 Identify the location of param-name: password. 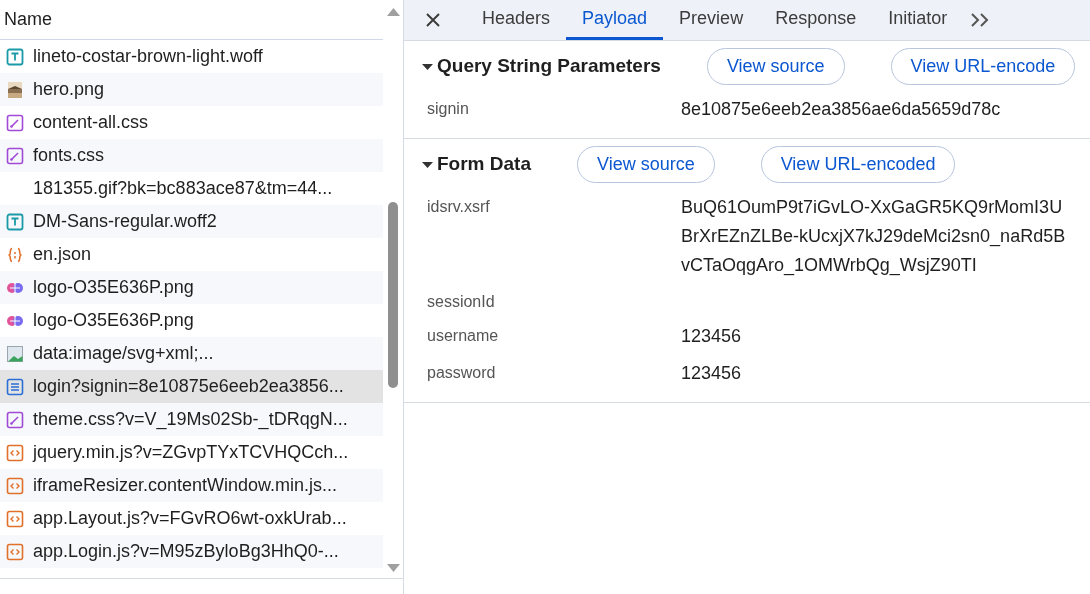
(462, 373).